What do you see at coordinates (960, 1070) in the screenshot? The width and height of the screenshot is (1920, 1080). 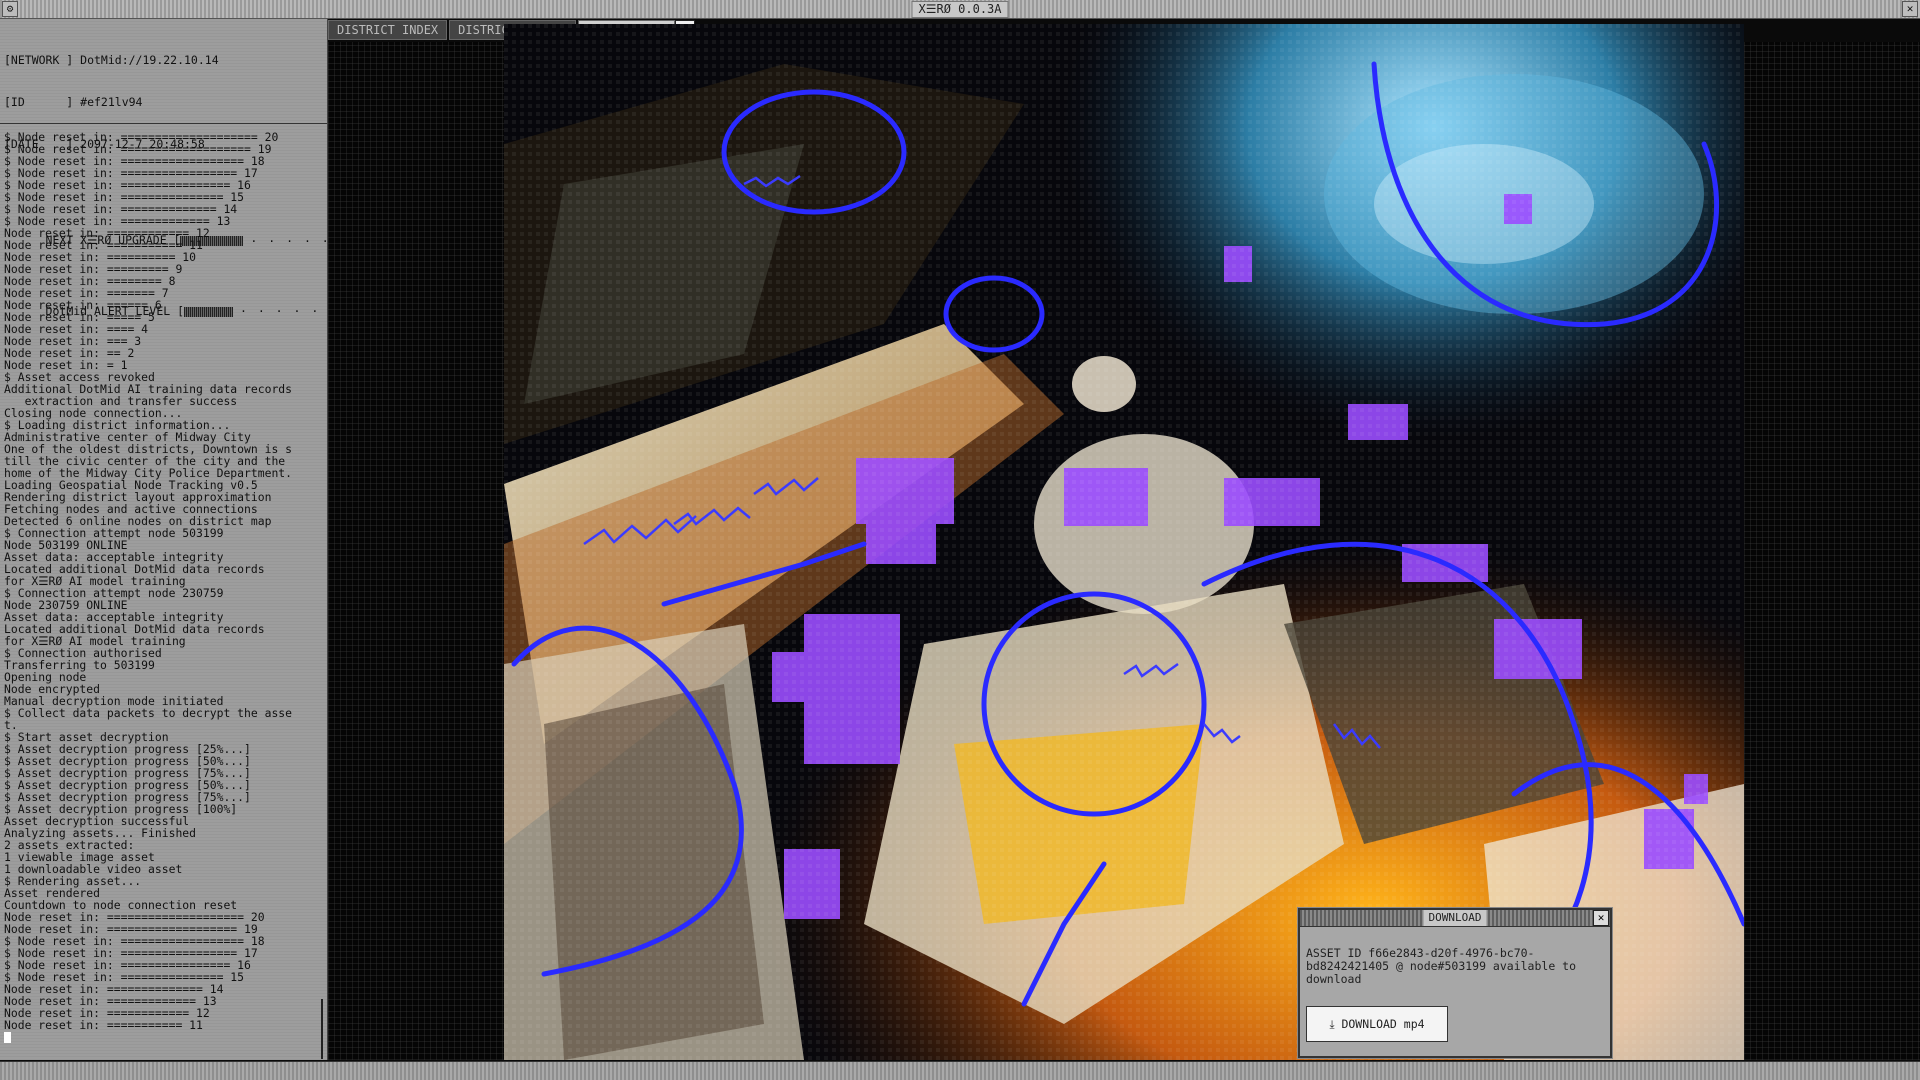 I see `status-bar` at bounding box center [960, 1070].